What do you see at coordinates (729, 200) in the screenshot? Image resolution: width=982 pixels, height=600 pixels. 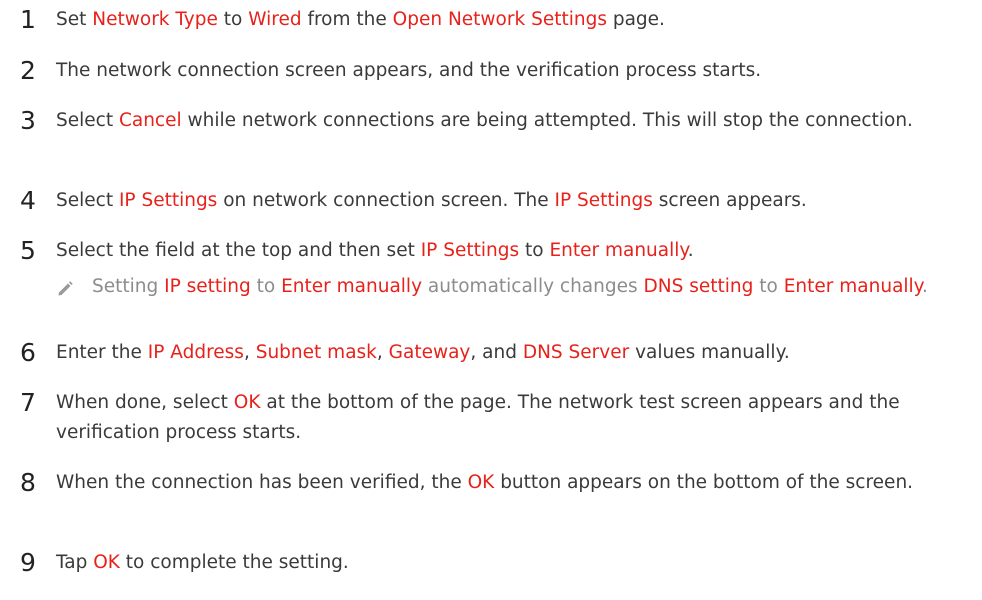 I see `text-segment: screen appears.` at bounding box center [729, 200].